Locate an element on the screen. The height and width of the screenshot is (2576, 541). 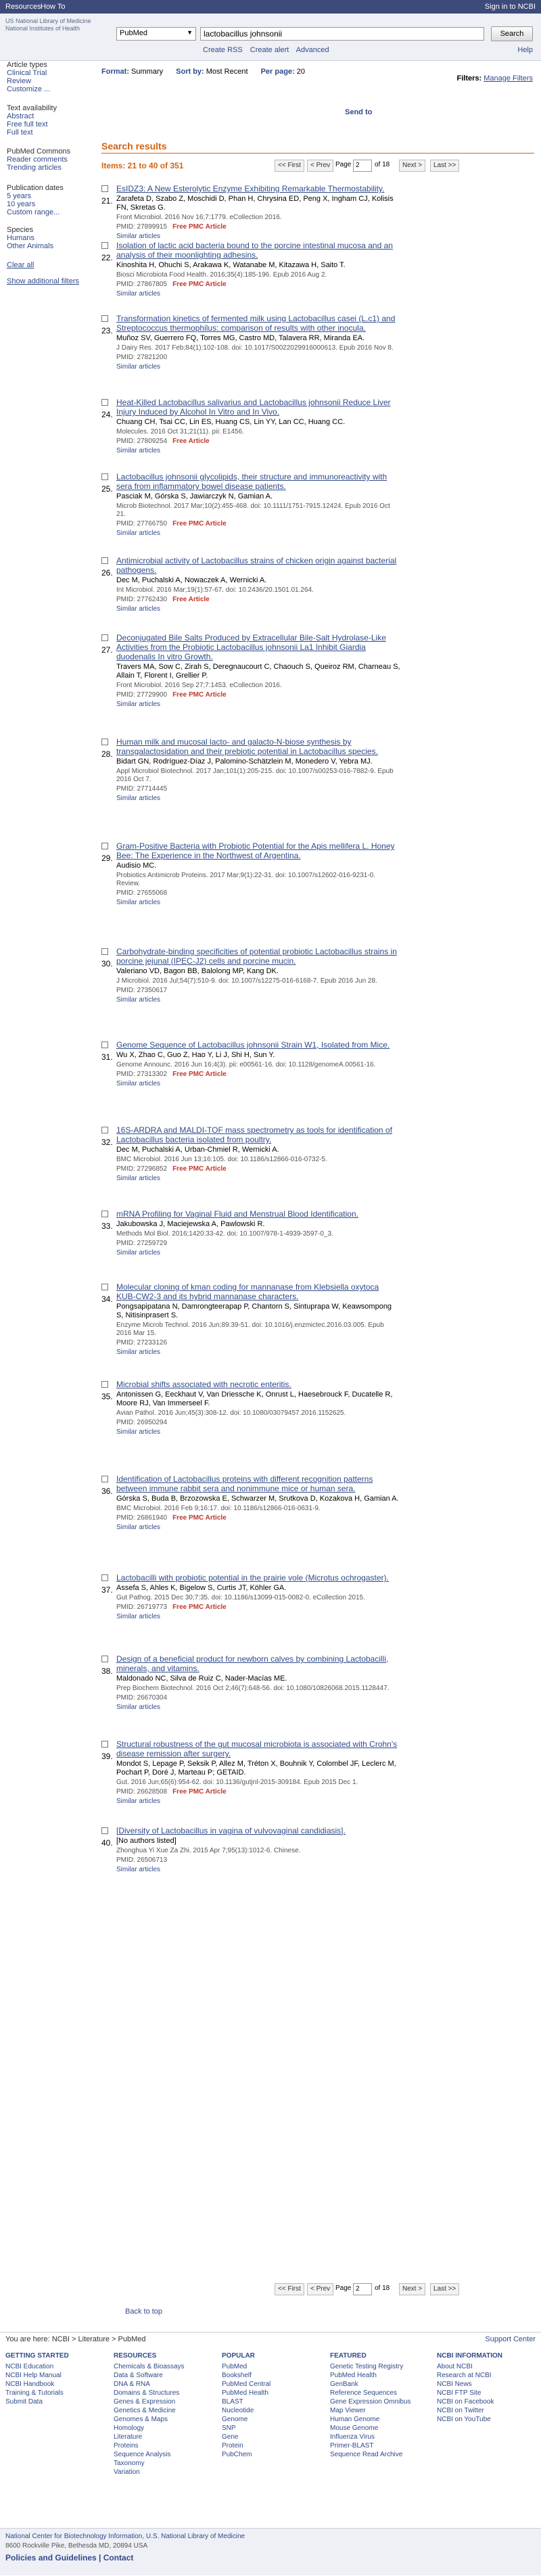
footer-link: Data & Software is located at coordinates (172, 2375).